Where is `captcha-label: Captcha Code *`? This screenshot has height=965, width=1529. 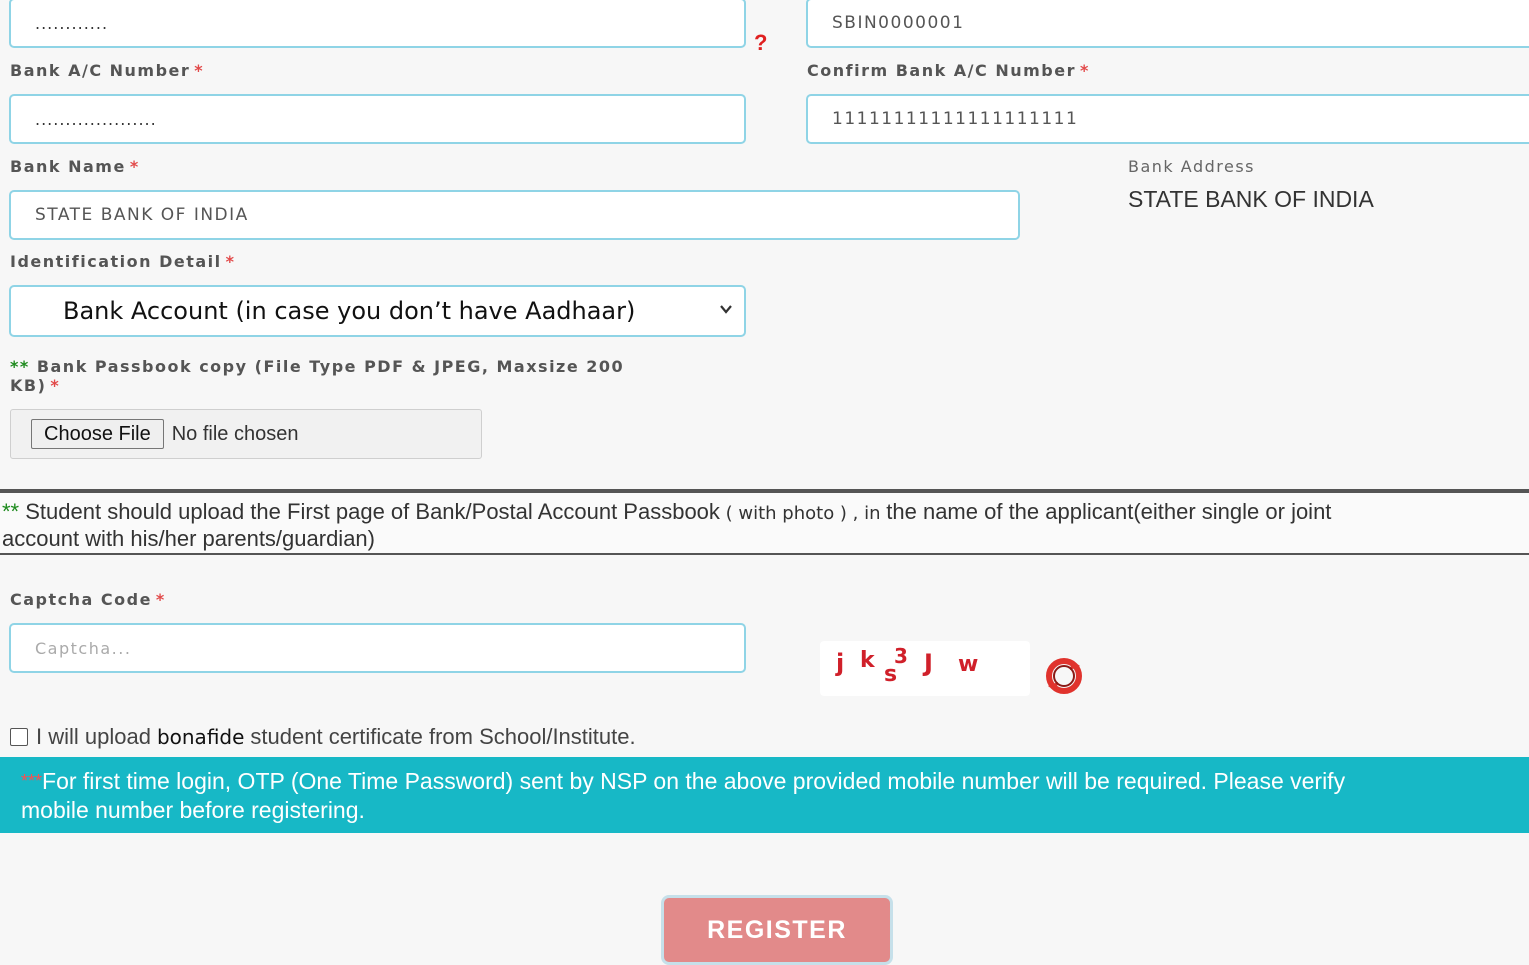
captcha-label: Captcha Code * is located at coordinates (88, 599).